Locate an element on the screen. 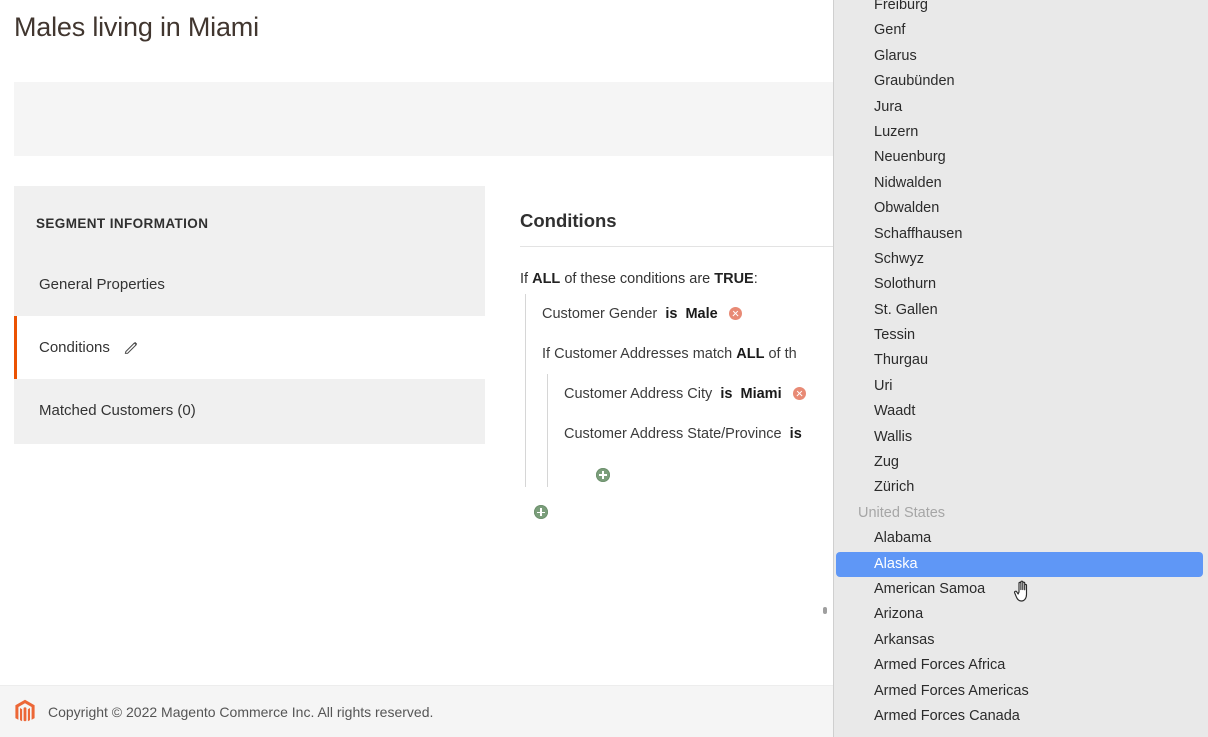 The width and height of the screenshot is (1208, 737). dropdown-group-header: United States is located at coordinates (902, 512).